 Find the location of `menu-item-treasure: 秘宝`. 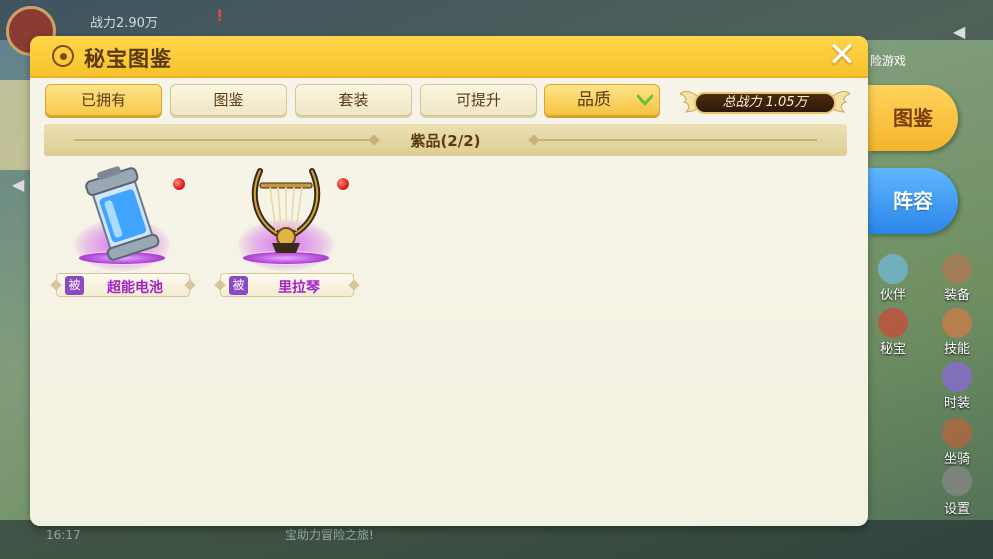

menu-item-treasure: 秘宝 is located at coordinates (893, 347).